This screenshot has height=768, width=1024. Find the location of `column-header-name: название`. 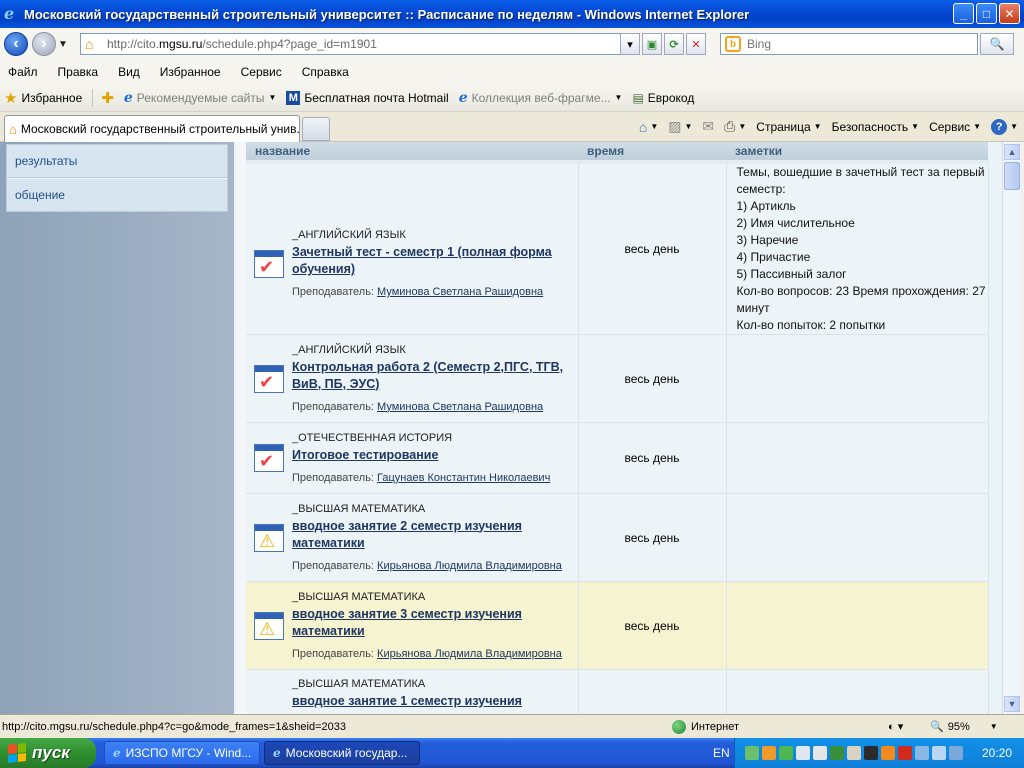

column-header-name: название is located at coordinates (412, 153).